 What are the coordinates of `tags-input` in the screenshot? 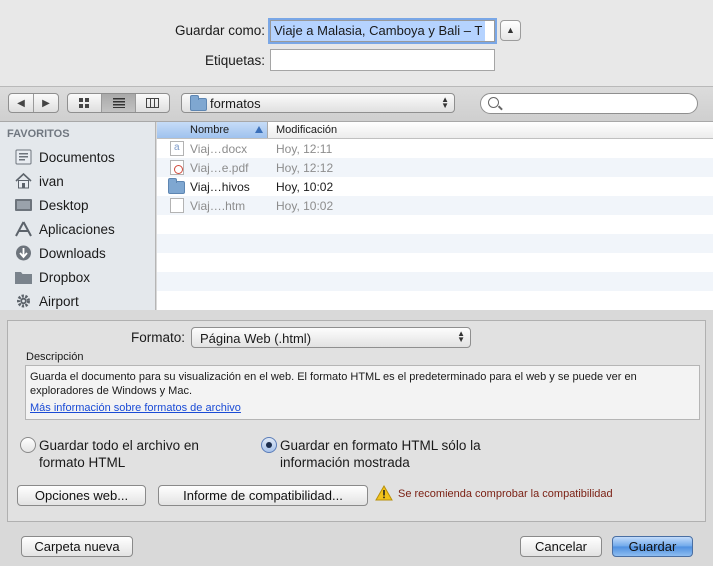 It's located at (382, 60).